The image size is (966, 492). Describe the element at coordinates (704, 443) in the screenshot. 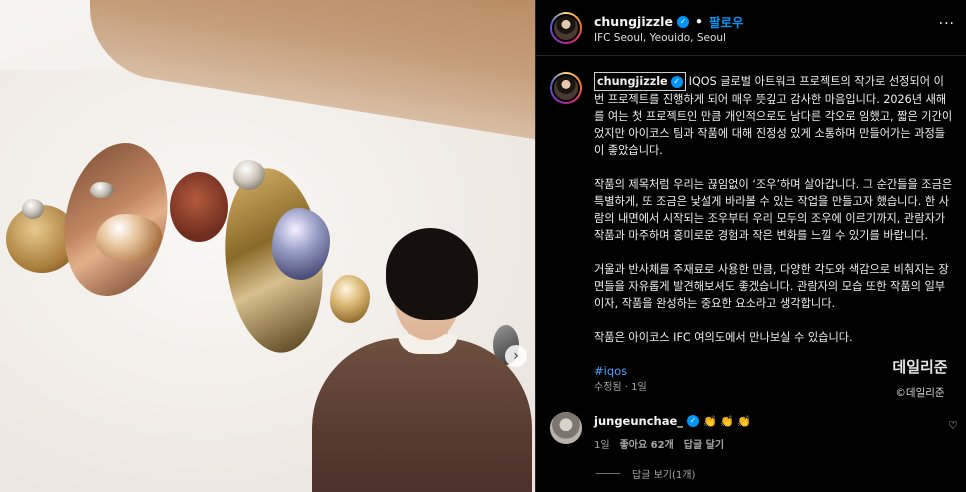

I see `reply-button: 답글 달기` at that location.